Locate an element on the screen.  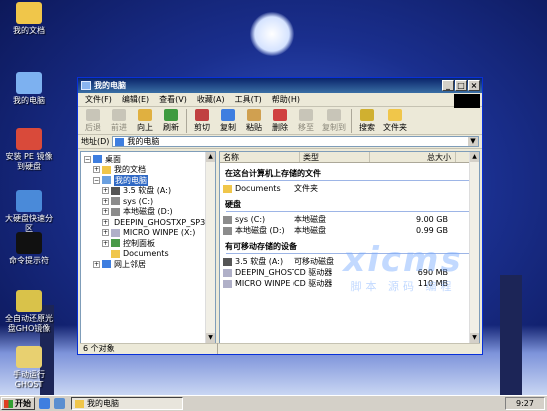
tree-item: + 我的文档 is located at coordinates (149, 170).